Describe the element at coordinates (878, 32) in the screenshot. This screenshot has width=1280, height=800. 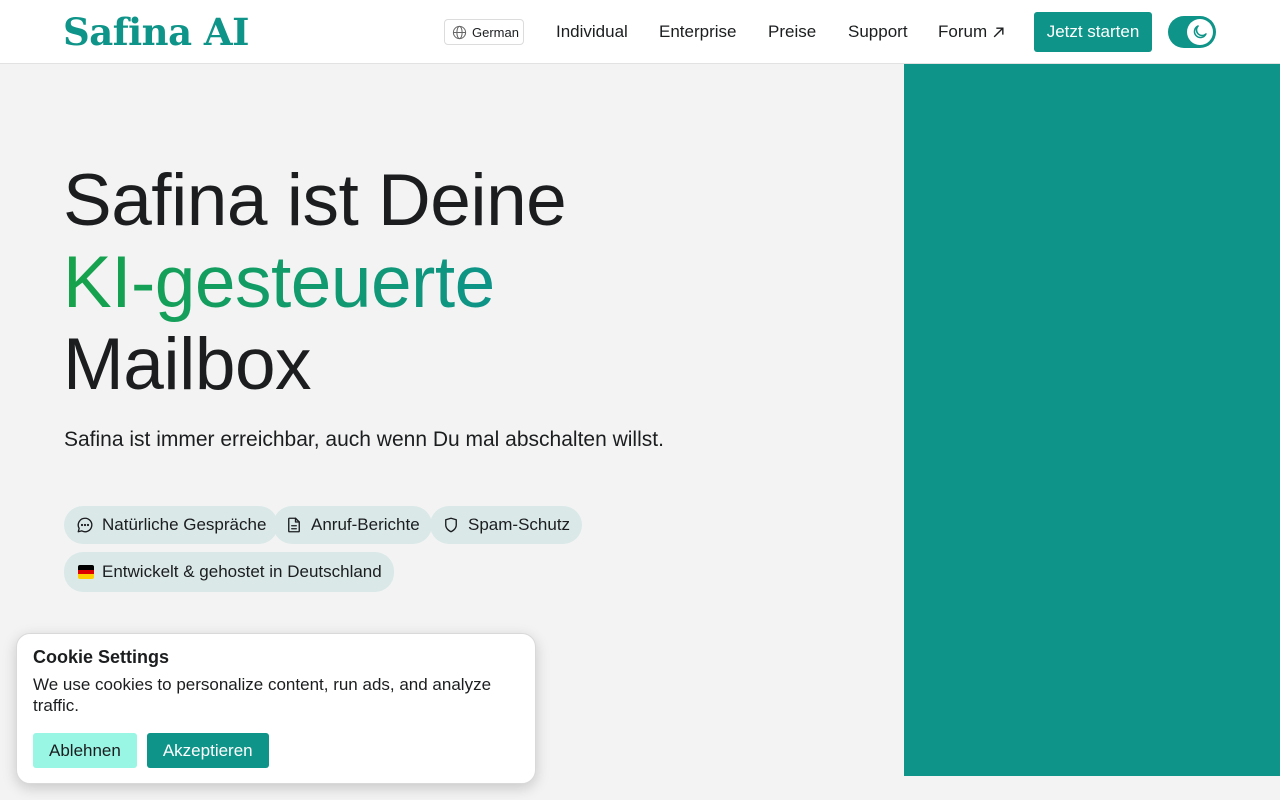
I see `nav-link-support: Support` at that location.